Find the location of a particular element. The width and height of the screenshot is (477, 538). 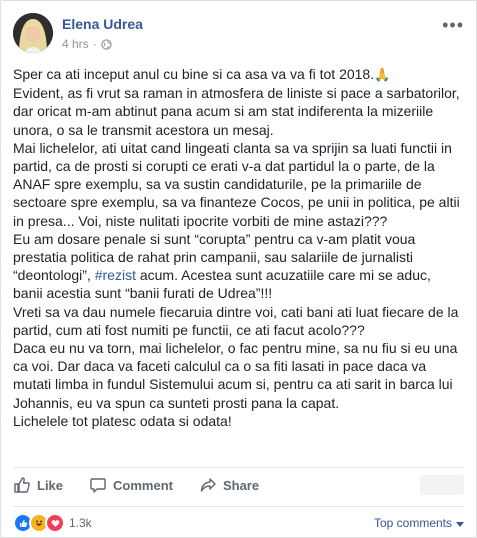

share-arrow-icon is located at coordinates (208, 485).